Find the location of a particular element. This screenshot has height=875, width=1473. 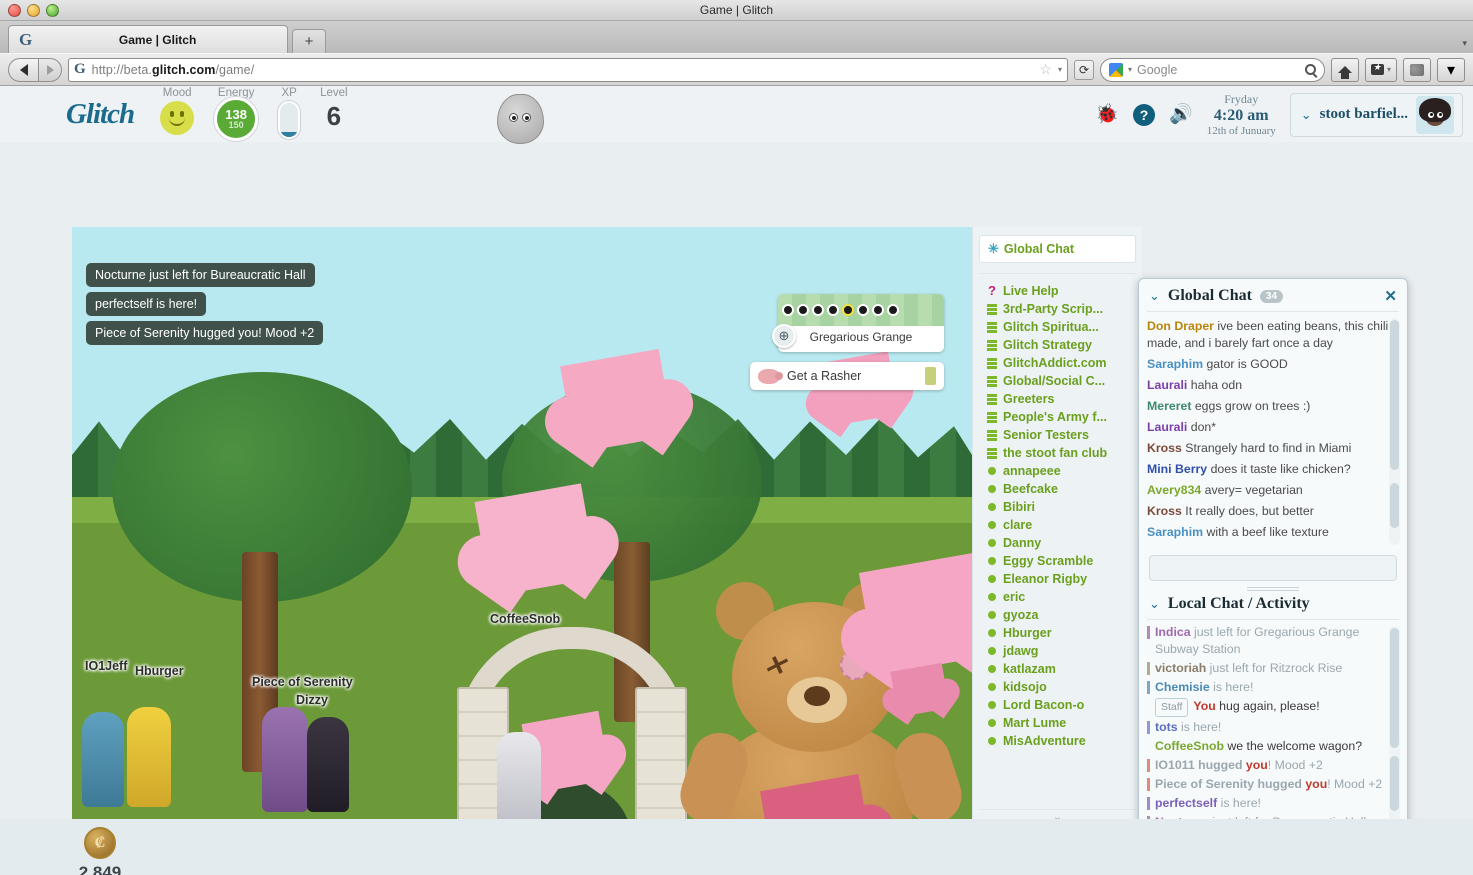

global-chat-tab: ✳ Global Chat is located at coordinates (1057, 249).